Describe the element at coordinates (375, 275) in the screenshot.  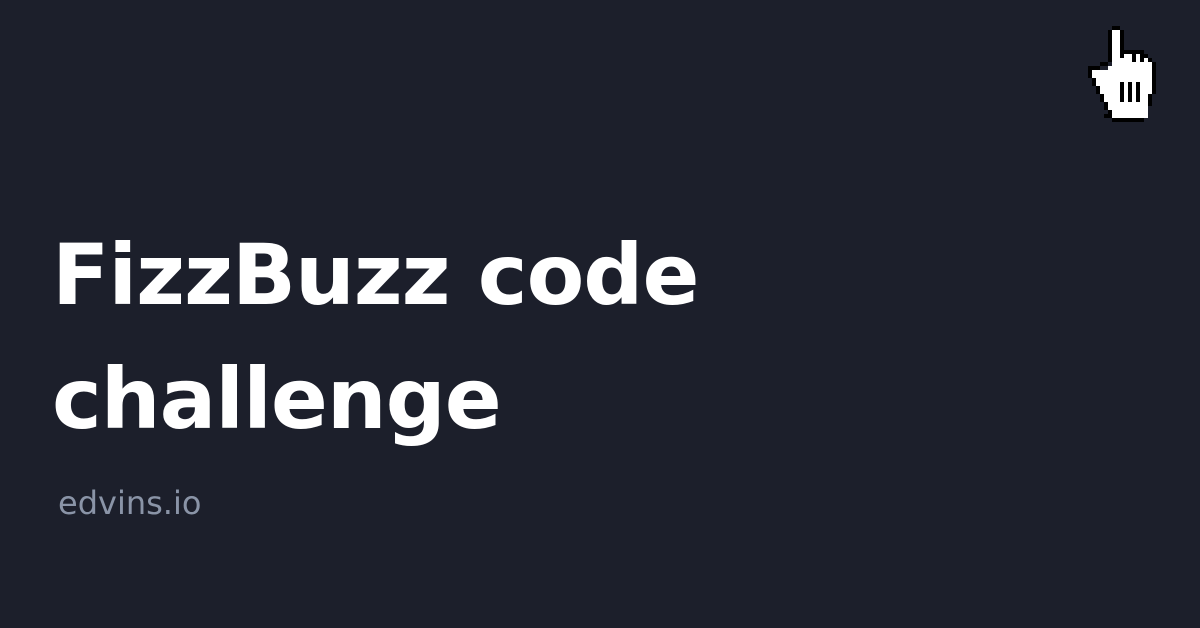
I see `title-line-1: FizzBuzz code` at that location.